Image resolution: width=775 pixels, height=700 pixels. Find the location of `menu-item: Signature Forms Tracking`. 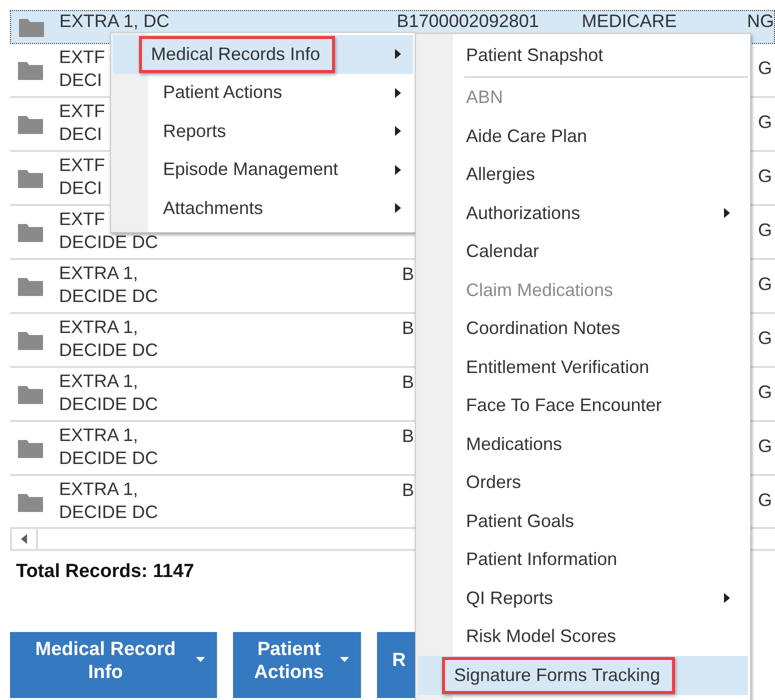

menu-item: Signature Forms Tracking is located at coordinates (583, 675).